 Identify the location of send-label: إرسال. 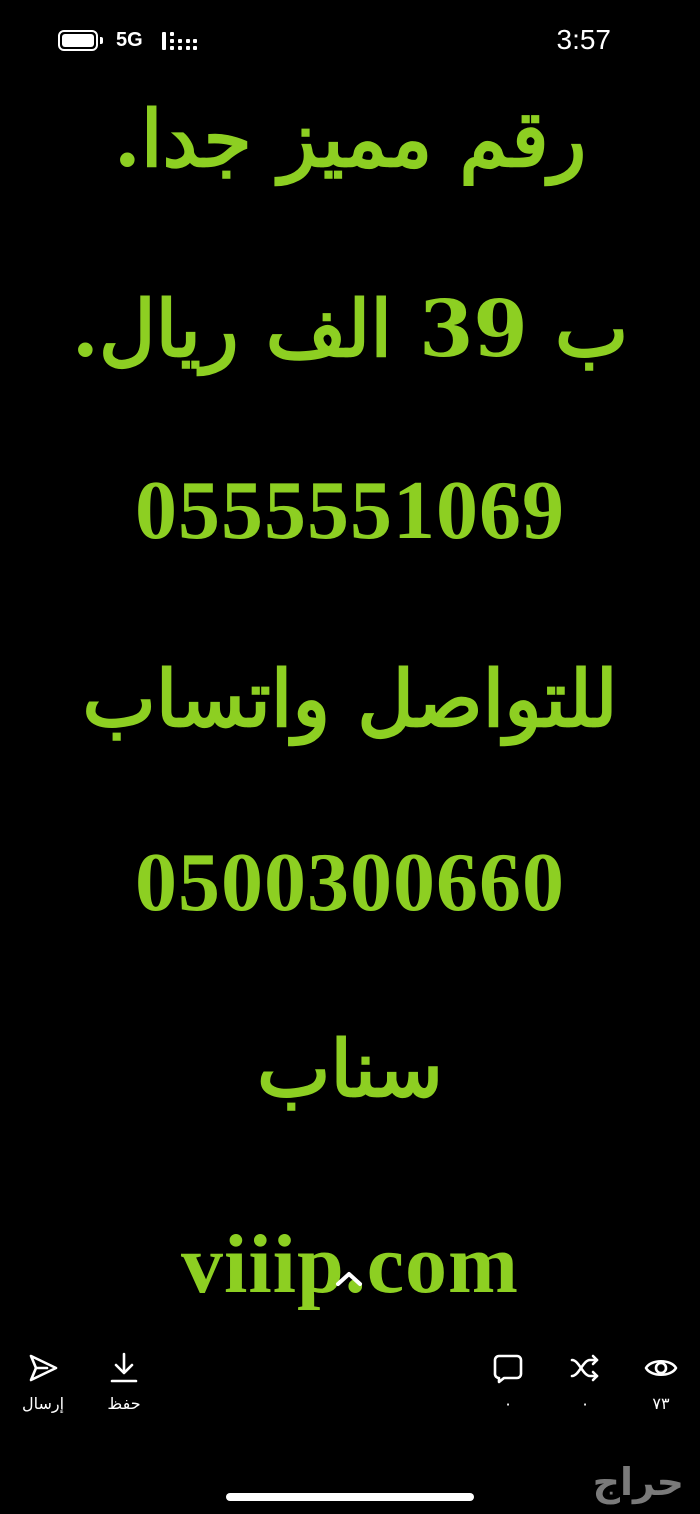
(43, 1403).